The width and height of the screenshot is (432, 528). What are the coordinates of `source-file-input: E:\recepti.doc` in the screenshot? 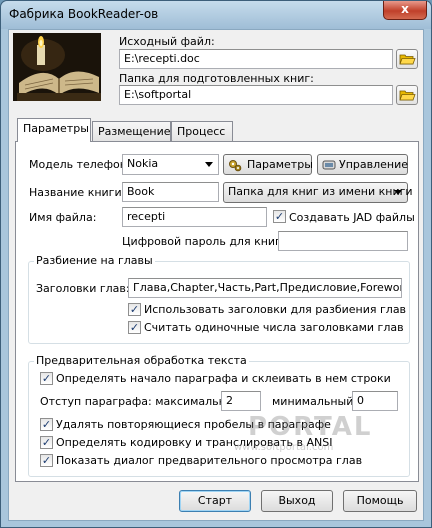 It's located at (256, 59).